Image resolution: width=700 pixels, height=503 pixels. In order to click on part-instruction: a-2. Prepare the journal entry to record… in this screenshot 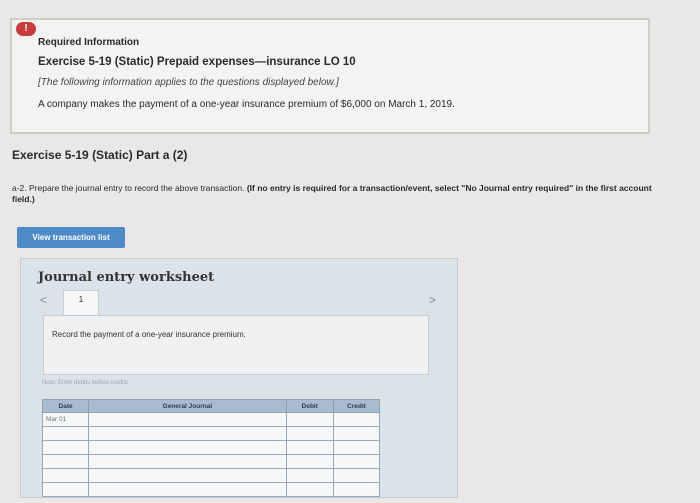, I will do `click(337, 194)`.